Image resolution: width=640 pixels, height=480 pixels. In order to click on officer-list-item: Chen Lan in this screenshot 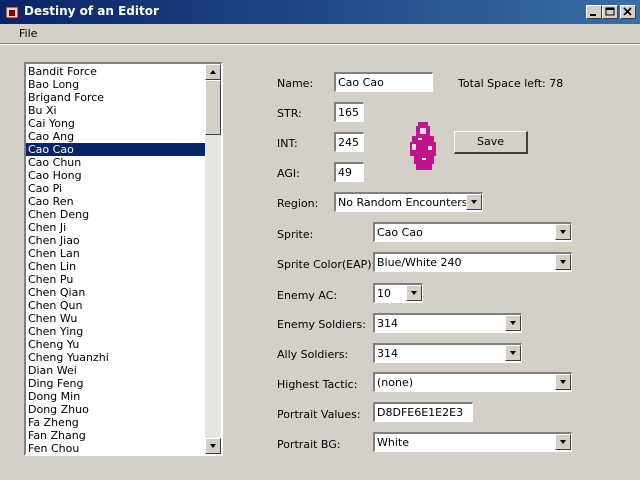, I will do `click(116, 253)`.